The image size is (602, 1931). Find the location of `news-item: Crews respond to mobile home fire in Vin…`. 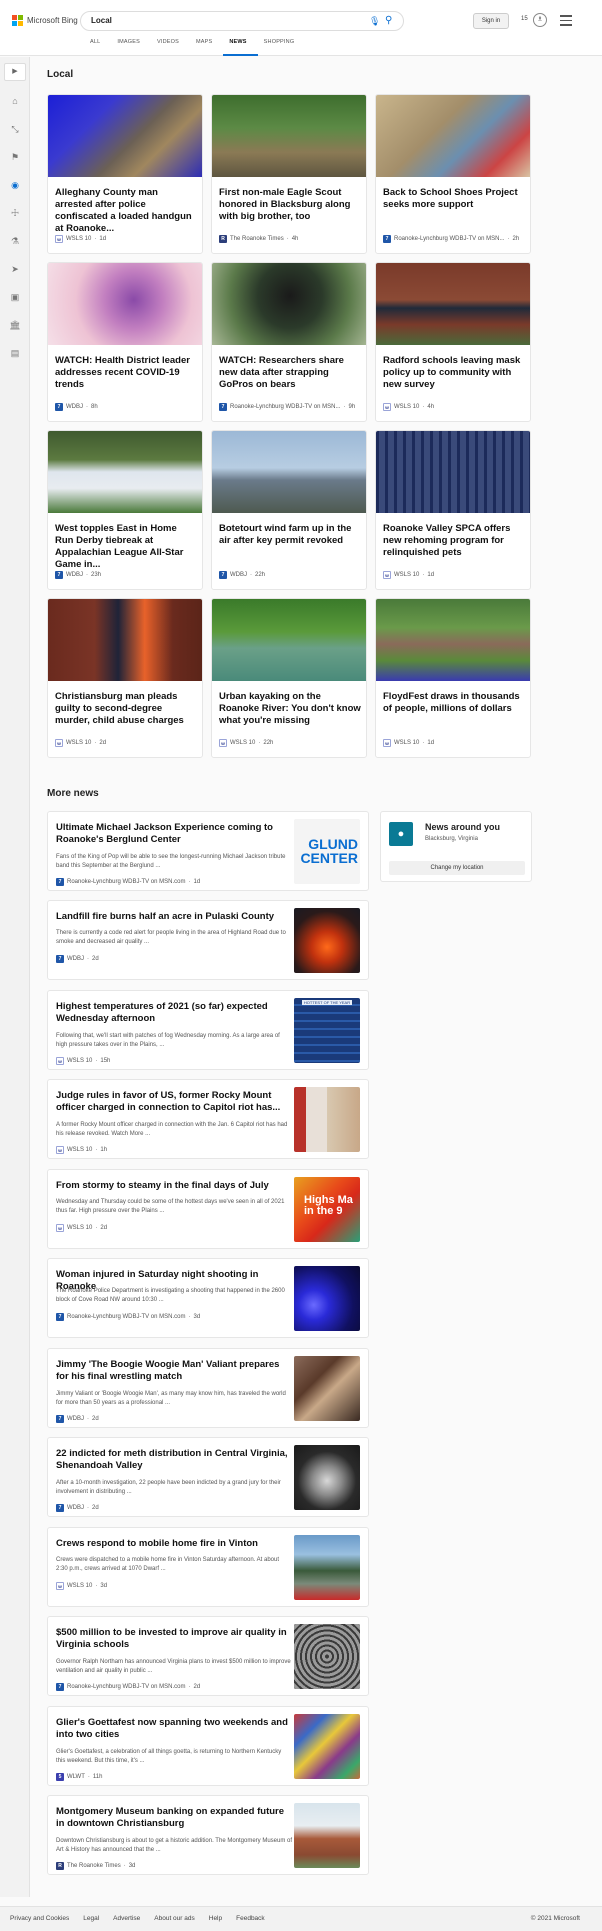

news-item: Crews respond to mobile home fire in Vin… is located at coordinates (208, 1567).